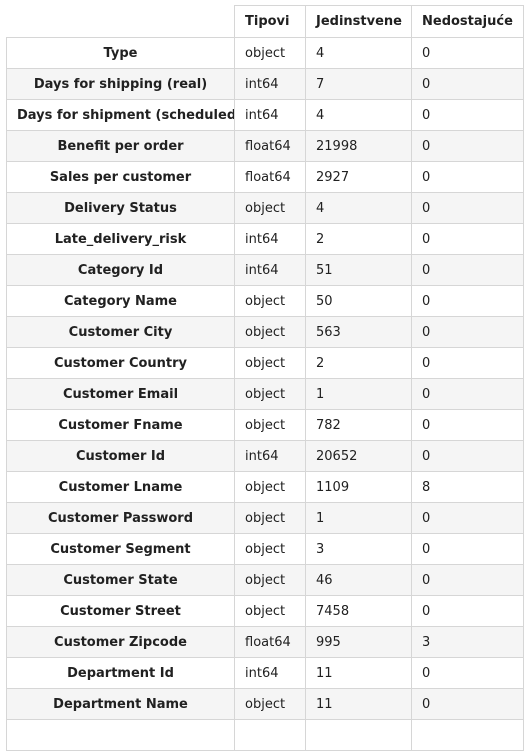 The height and width of the screenshot is (751, 531). I want to click on row-label: Customer Id, so click(120, 456).